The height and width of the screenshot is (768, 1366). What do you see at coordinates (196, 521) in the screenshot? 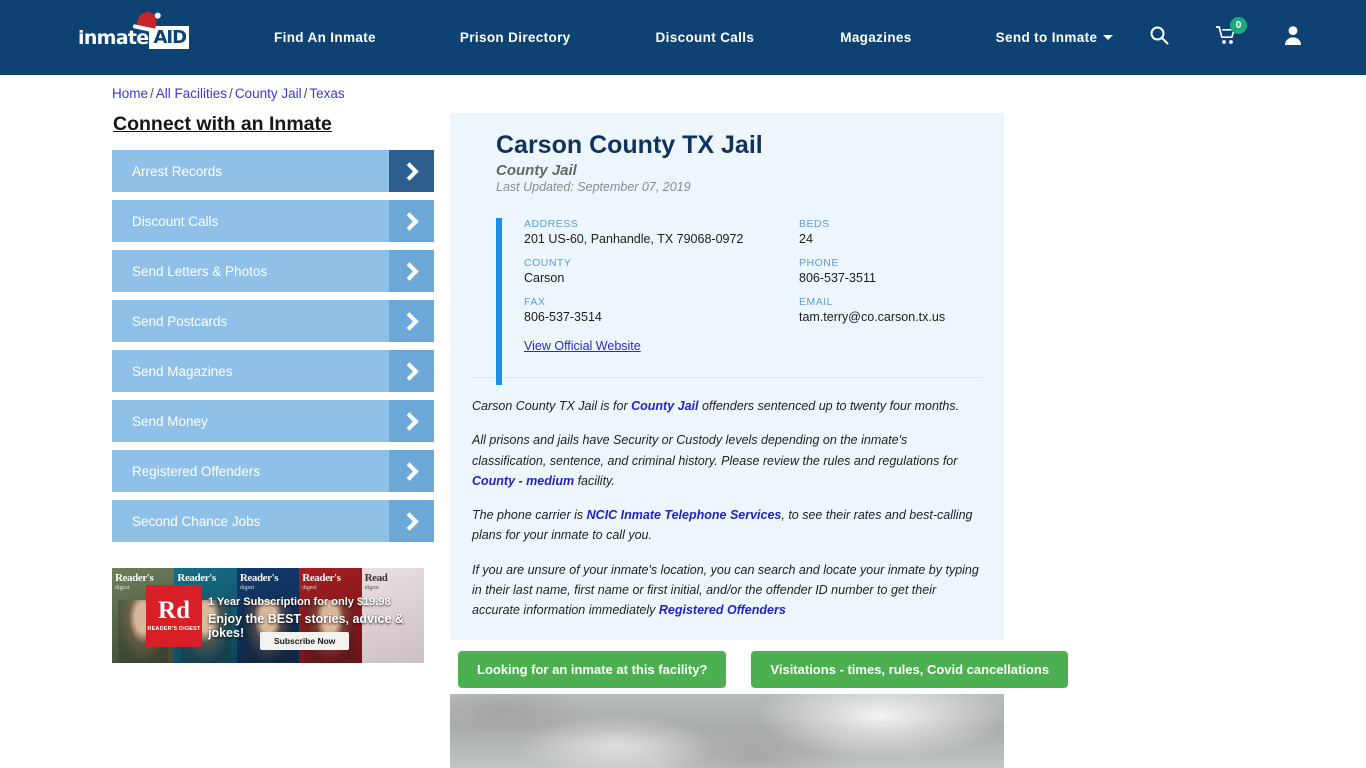
I see `sidebar-item-label: Second Chance Jobs` at bounding box center [196, 521].